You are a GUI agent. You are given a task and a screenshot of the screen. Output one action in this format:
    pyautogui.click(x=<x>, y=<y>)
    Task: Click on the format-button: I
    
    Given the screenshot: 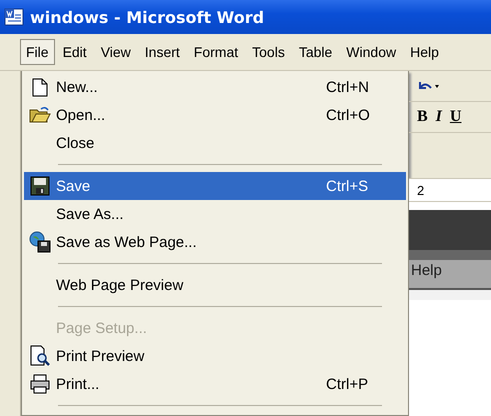 What is the action you would take?
    pyautogui.click(x=439, y=117)
    